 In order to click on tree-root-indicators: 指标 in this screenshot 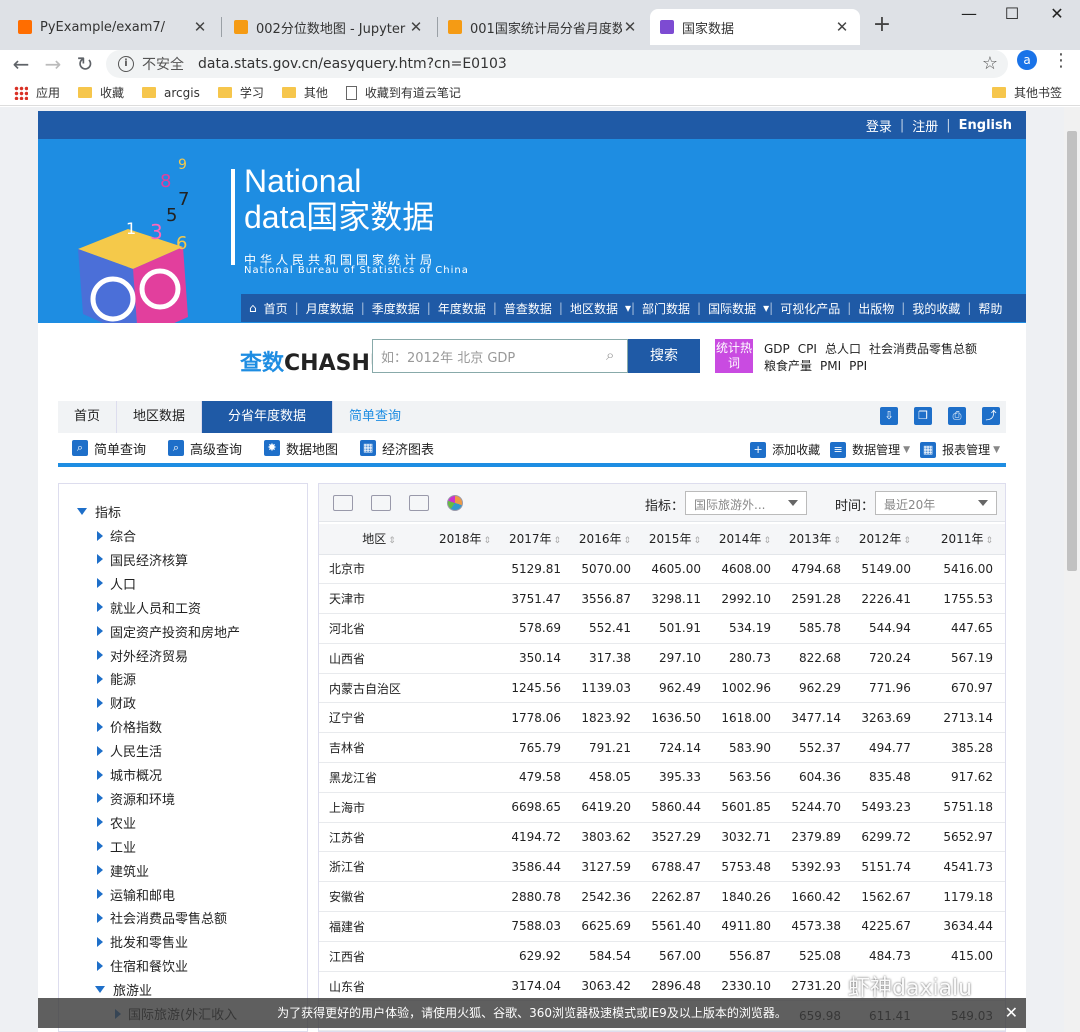, I will do `click(99, 511)`.